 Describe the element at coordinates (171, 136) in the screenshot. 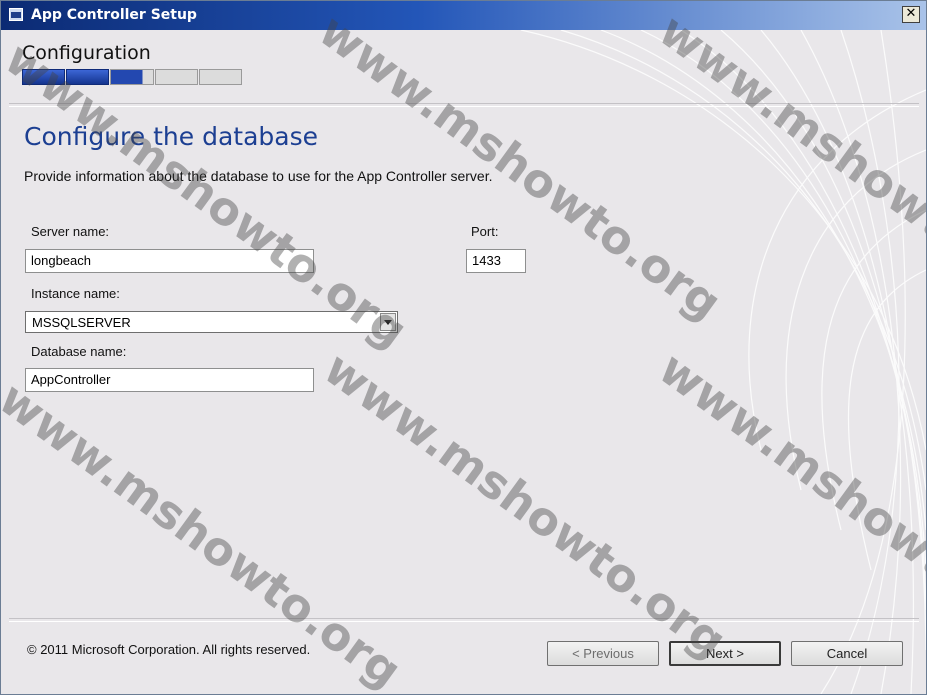

I see `page-heading: Configure the database` at that location.